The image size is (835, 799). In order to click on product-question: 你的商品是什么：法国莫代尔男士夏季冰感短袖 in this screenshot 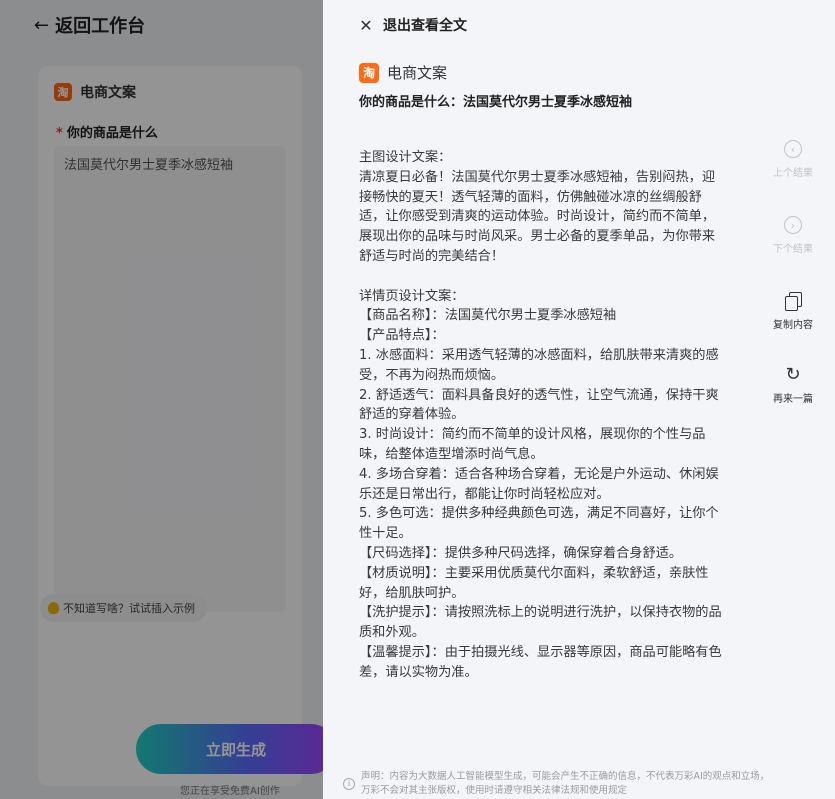, I will do `click(496, 102)`.